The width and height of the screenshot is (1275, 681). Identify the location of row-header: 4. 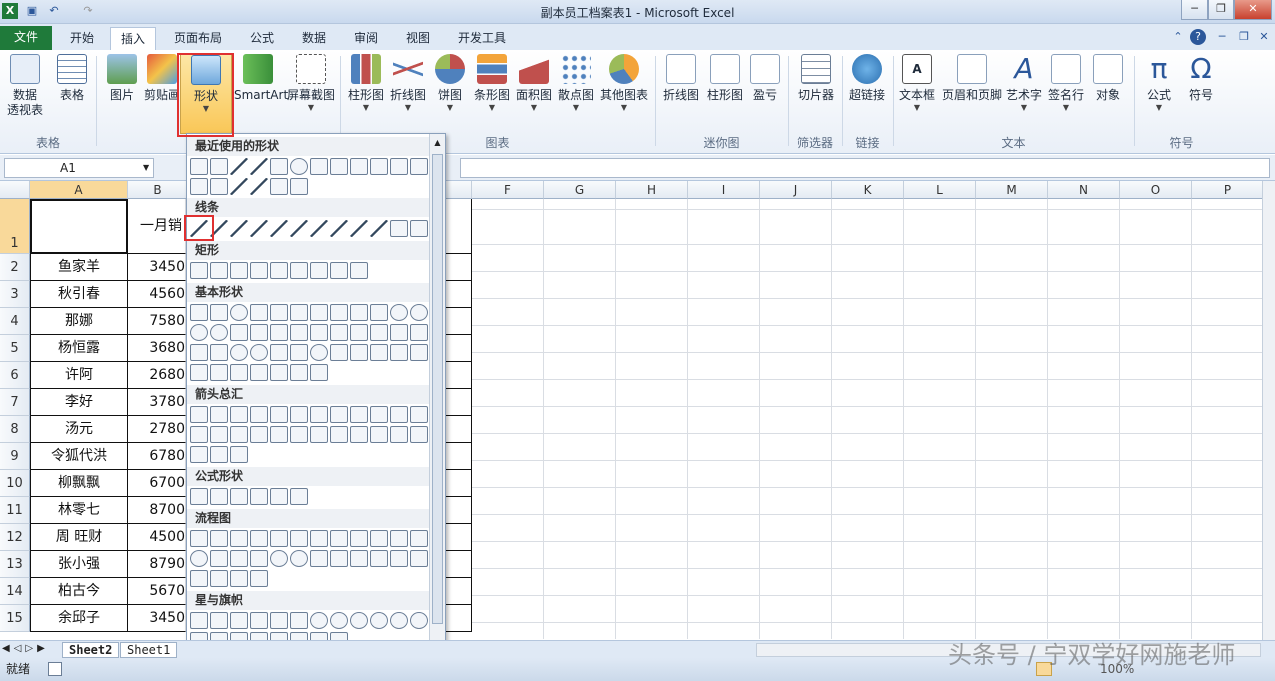
(15, 321).